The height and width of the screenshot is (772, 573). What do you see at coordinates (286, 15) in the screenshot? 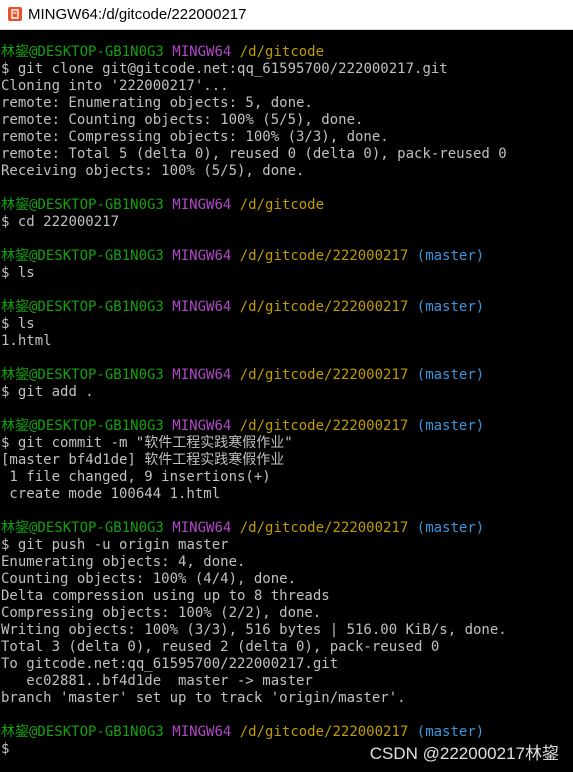
I see `window-title-bar: MINGW64:/d/gitcode/222000217` at bounding box center [286, 15].